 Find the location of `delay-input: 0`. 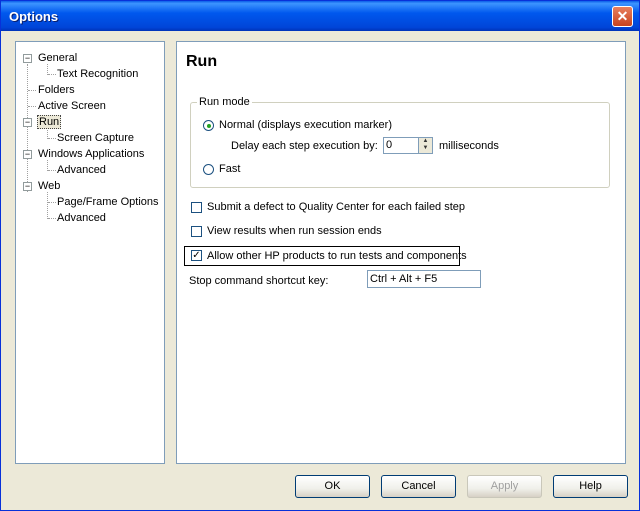

delay-input: 0 is located at coordinates (401, 145).